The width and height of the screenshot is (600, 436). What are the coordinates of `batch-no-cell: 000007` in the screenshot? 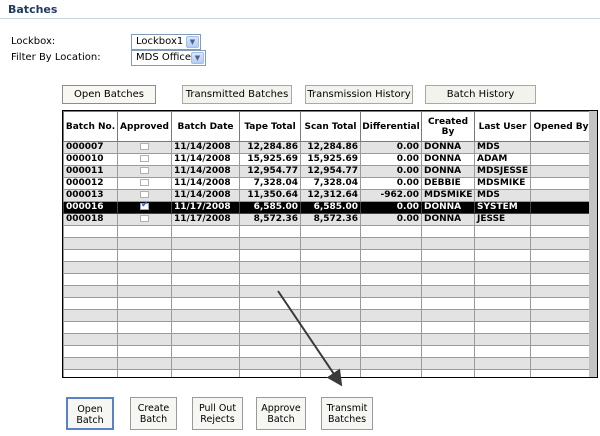 It's located at (90, 147).